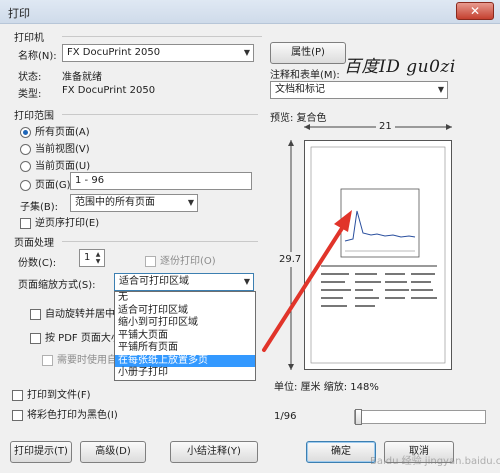 This screenshot has width=500, height=473. Describe the element at coordinates (72, 415) in the screenshot. I see `print-black-label: 将彩色打印为黑色(I)` at that location.